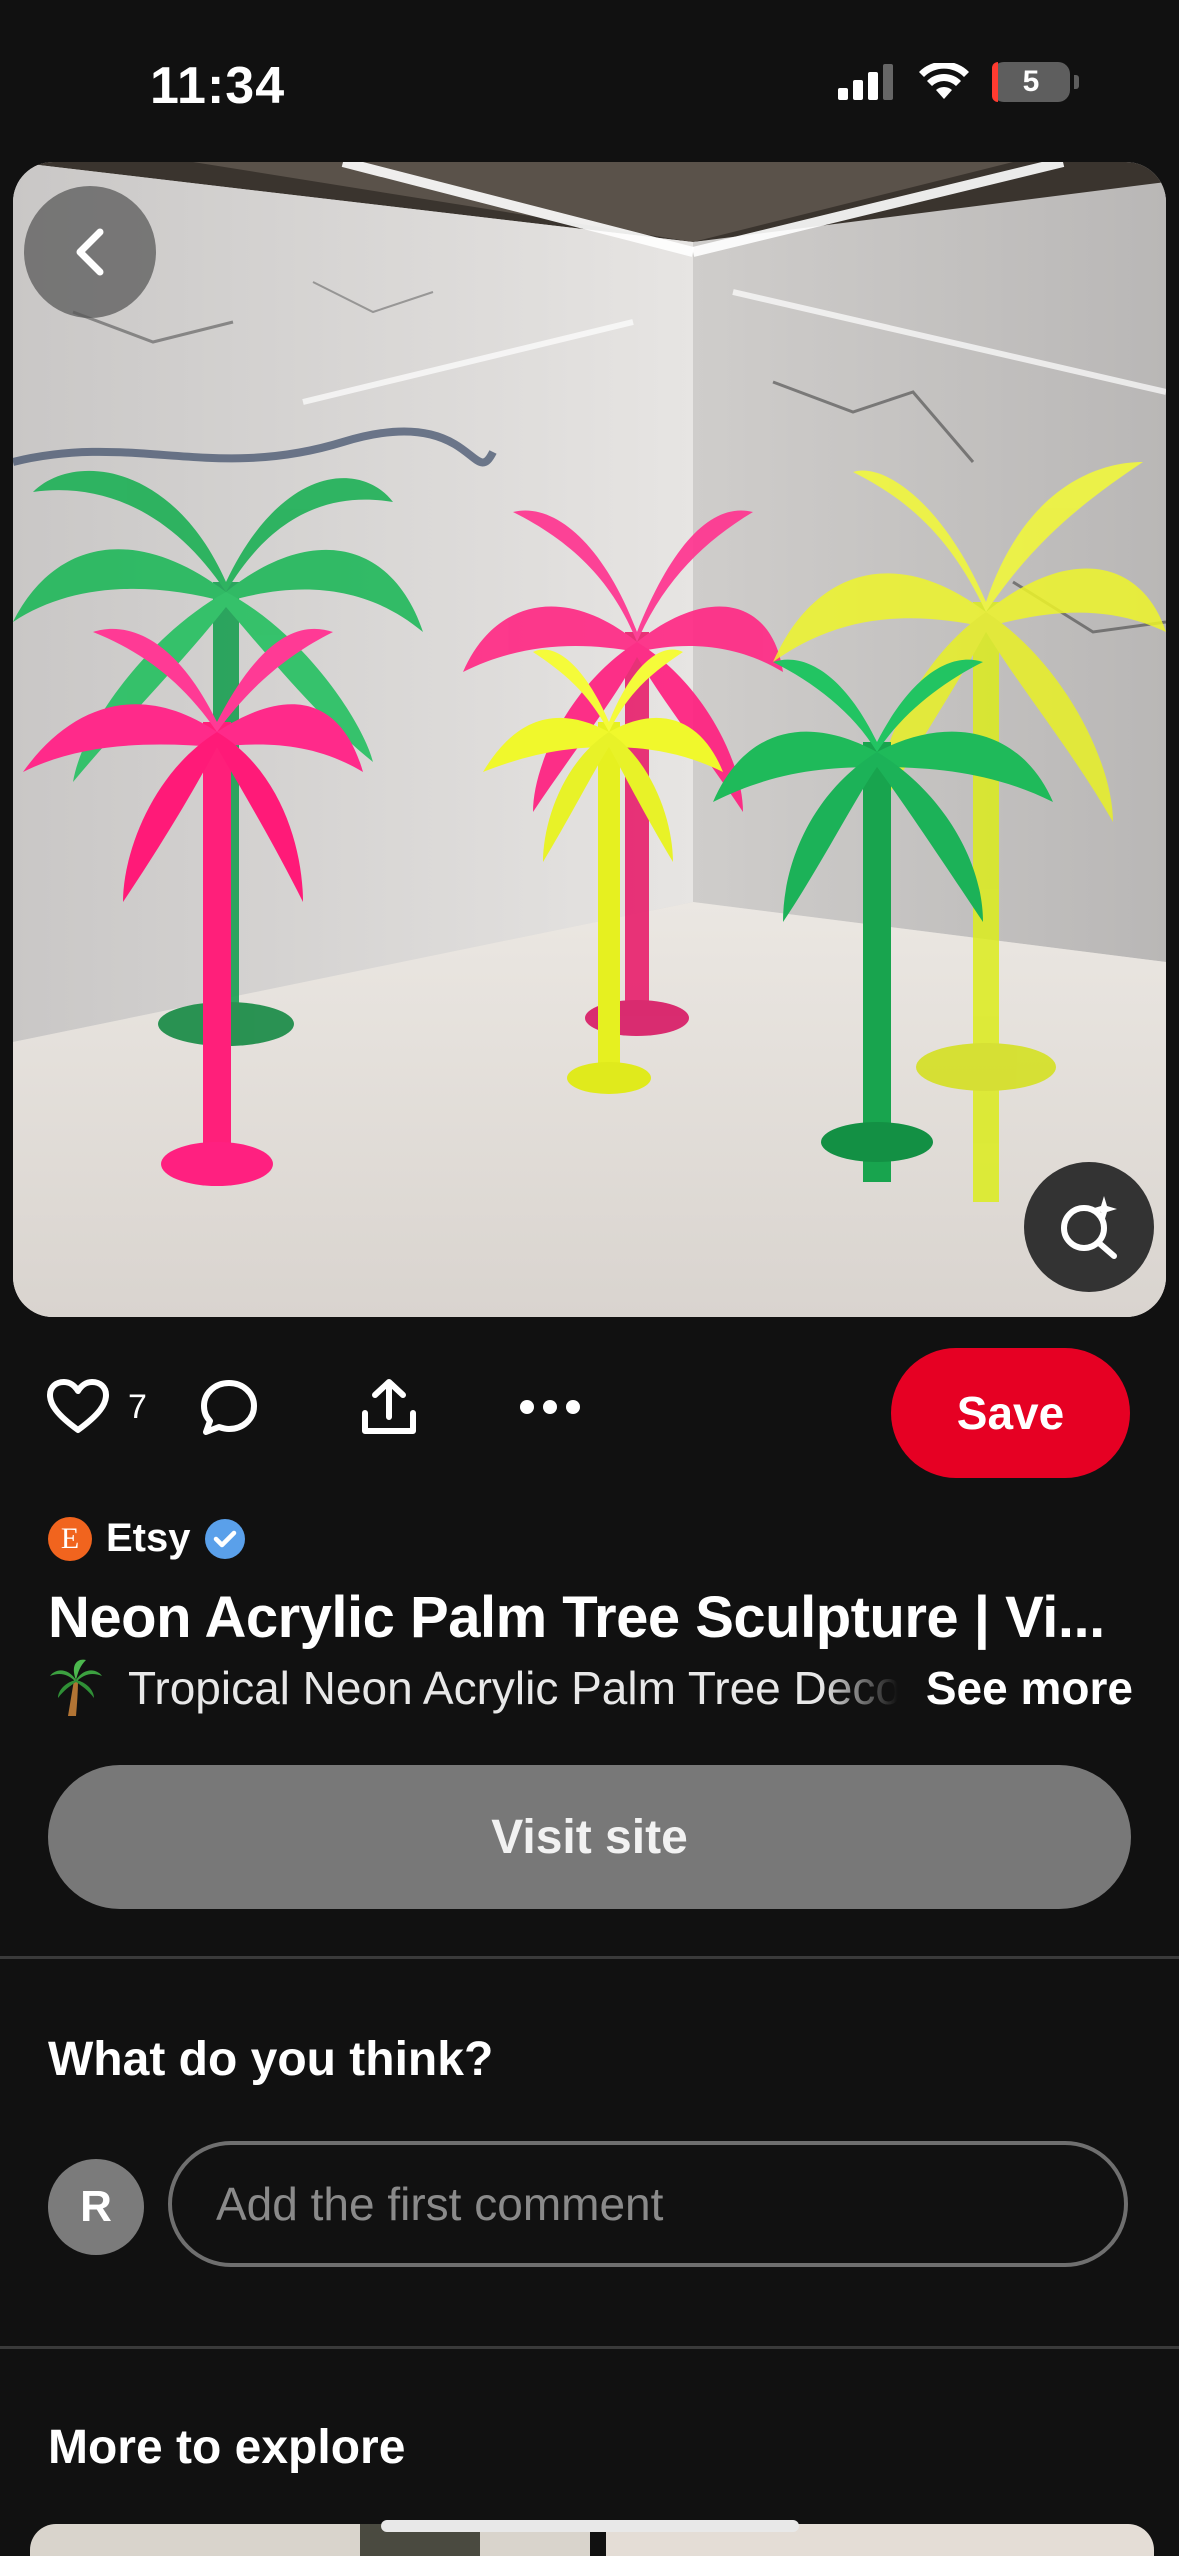 The width and height of the screenshot is (1179, 2556). Describe the element at coordinates (96, 2207) in the screenshot. I see `user-avatar: R` at that location.